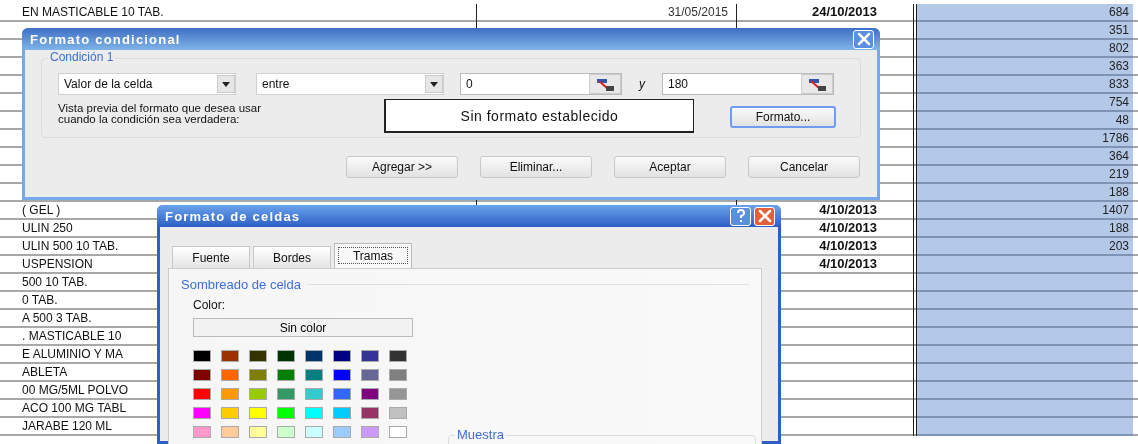  Describe the element at coordinates (55, 282) in the screenshot. I see `table-cell: 500 10 TAB.` at that location.